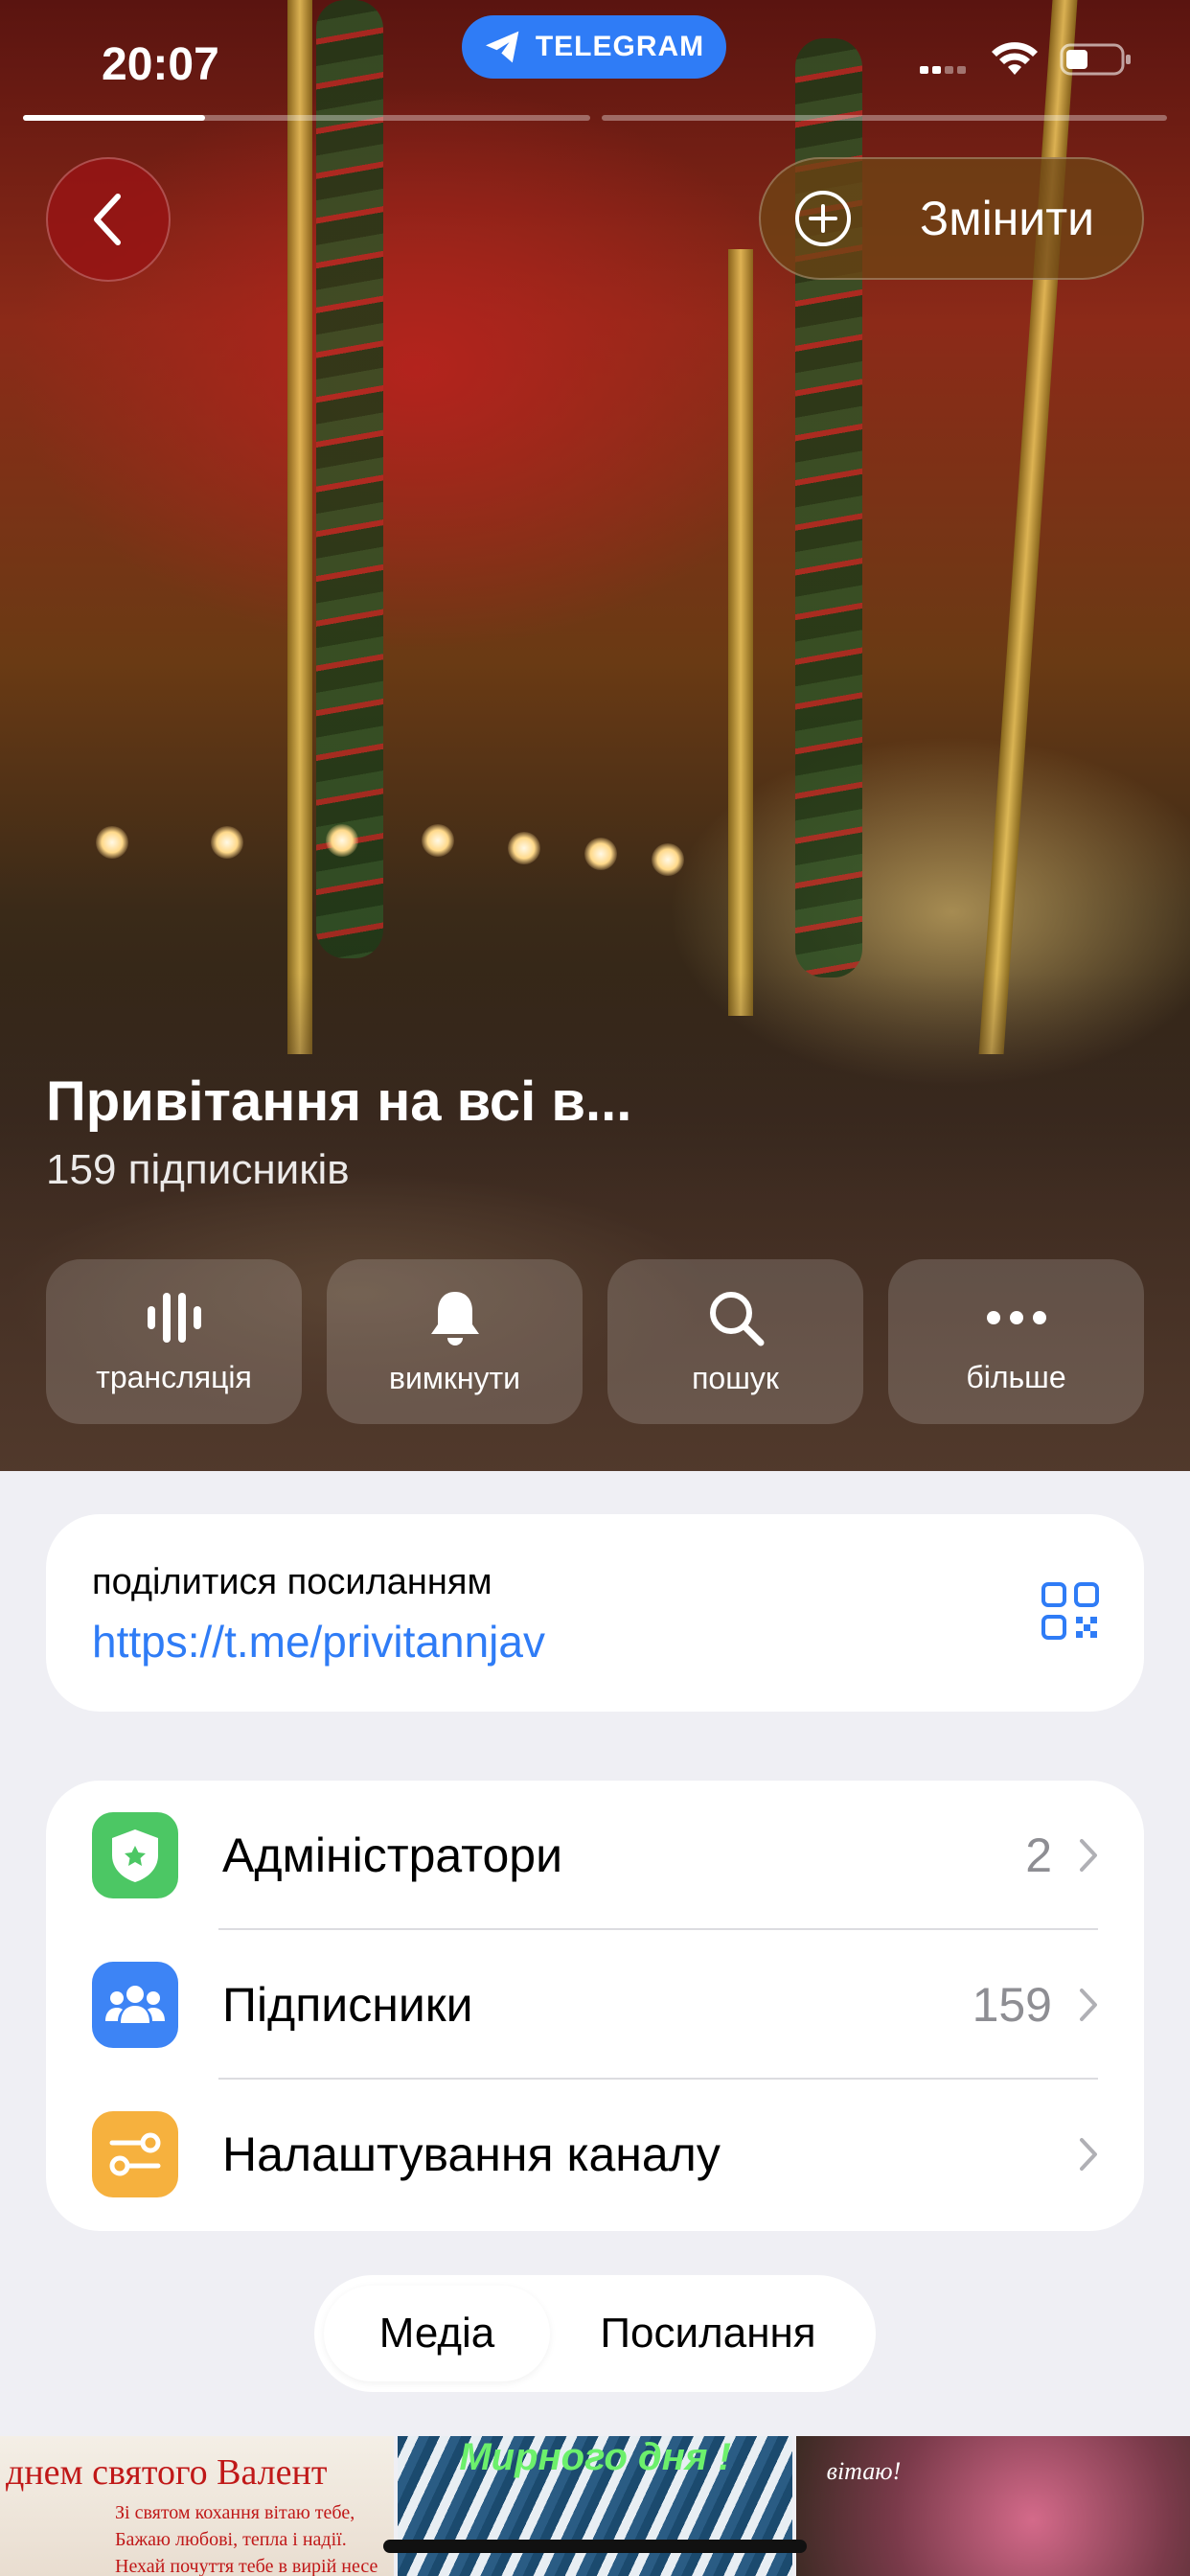 This screenshot has width=1190, height=2576. What do you see at coordinates (135, 2154) in the screenshot?
I see `channel-settings-icon` at bounding box center [135, 2154].